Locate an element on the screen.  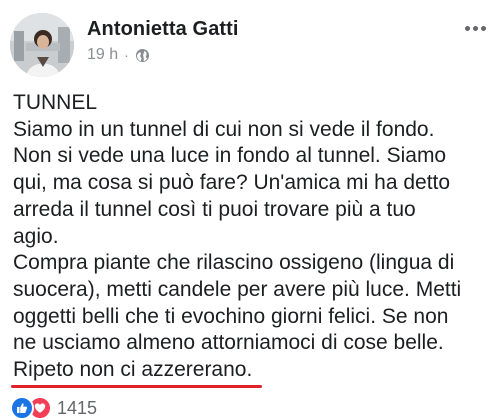
avatar-photo is located at coordinates (42, 45).